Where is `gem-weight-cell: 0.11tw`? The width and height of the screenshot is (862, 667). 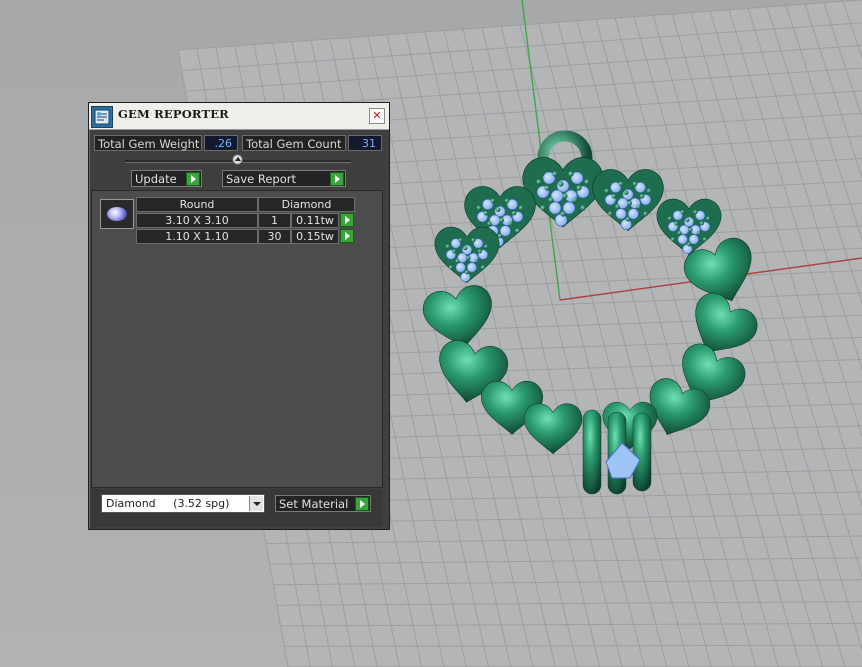
gem-weight-cell: 0.11tw is located at coordinates (315, 220).